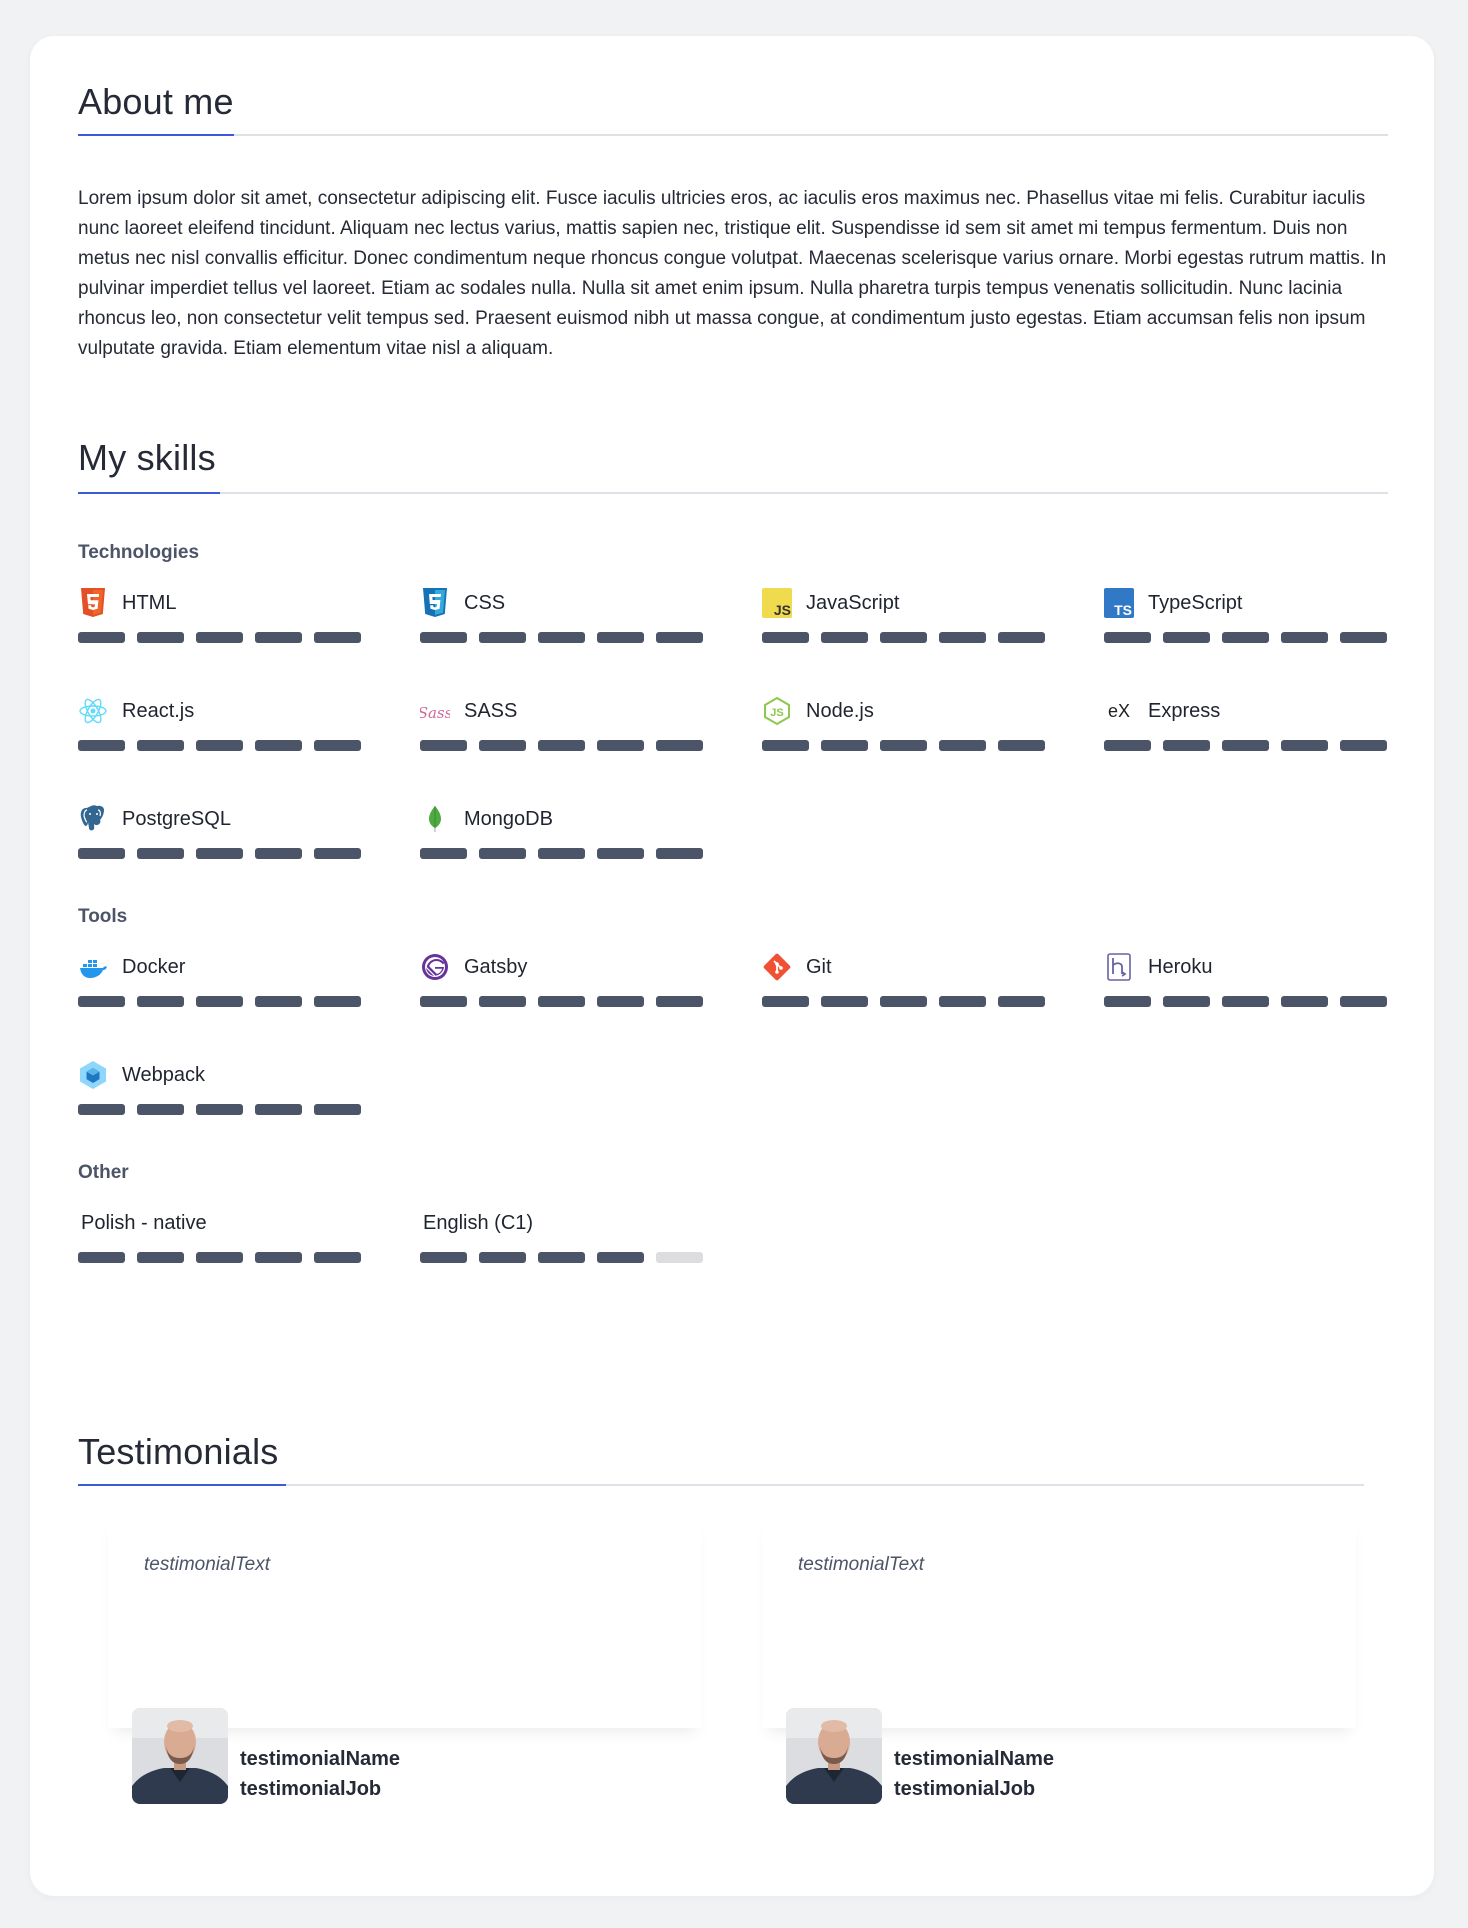 The height and width of the screenshot is (1928, 1468). Describe the element at coordinates (1246, 615) in the screenshot. I see `skill-item: TS TypeScript` at that location.